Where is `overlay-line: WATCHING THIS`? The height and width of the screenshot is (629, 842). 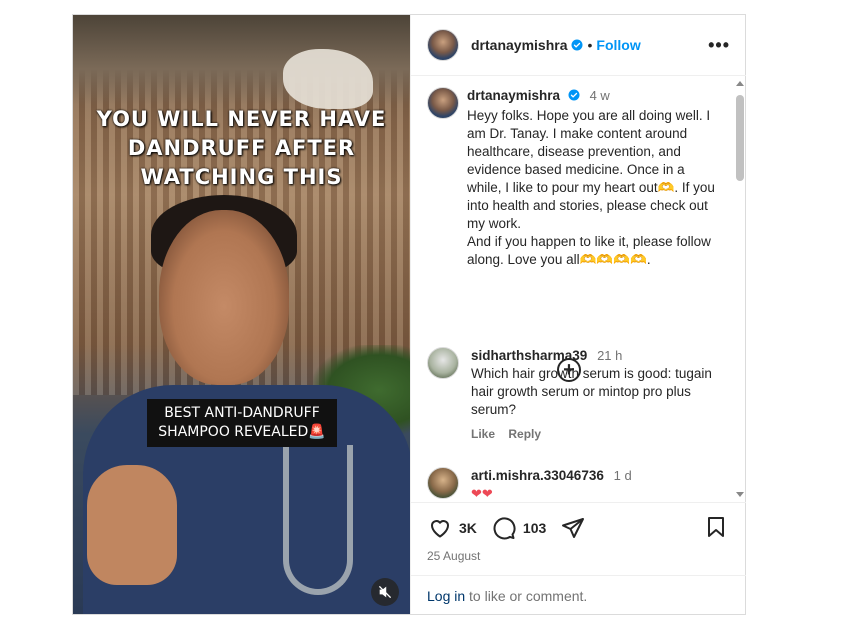 overlay-line: WATCHING THIS is located at coordinates (241, 177).